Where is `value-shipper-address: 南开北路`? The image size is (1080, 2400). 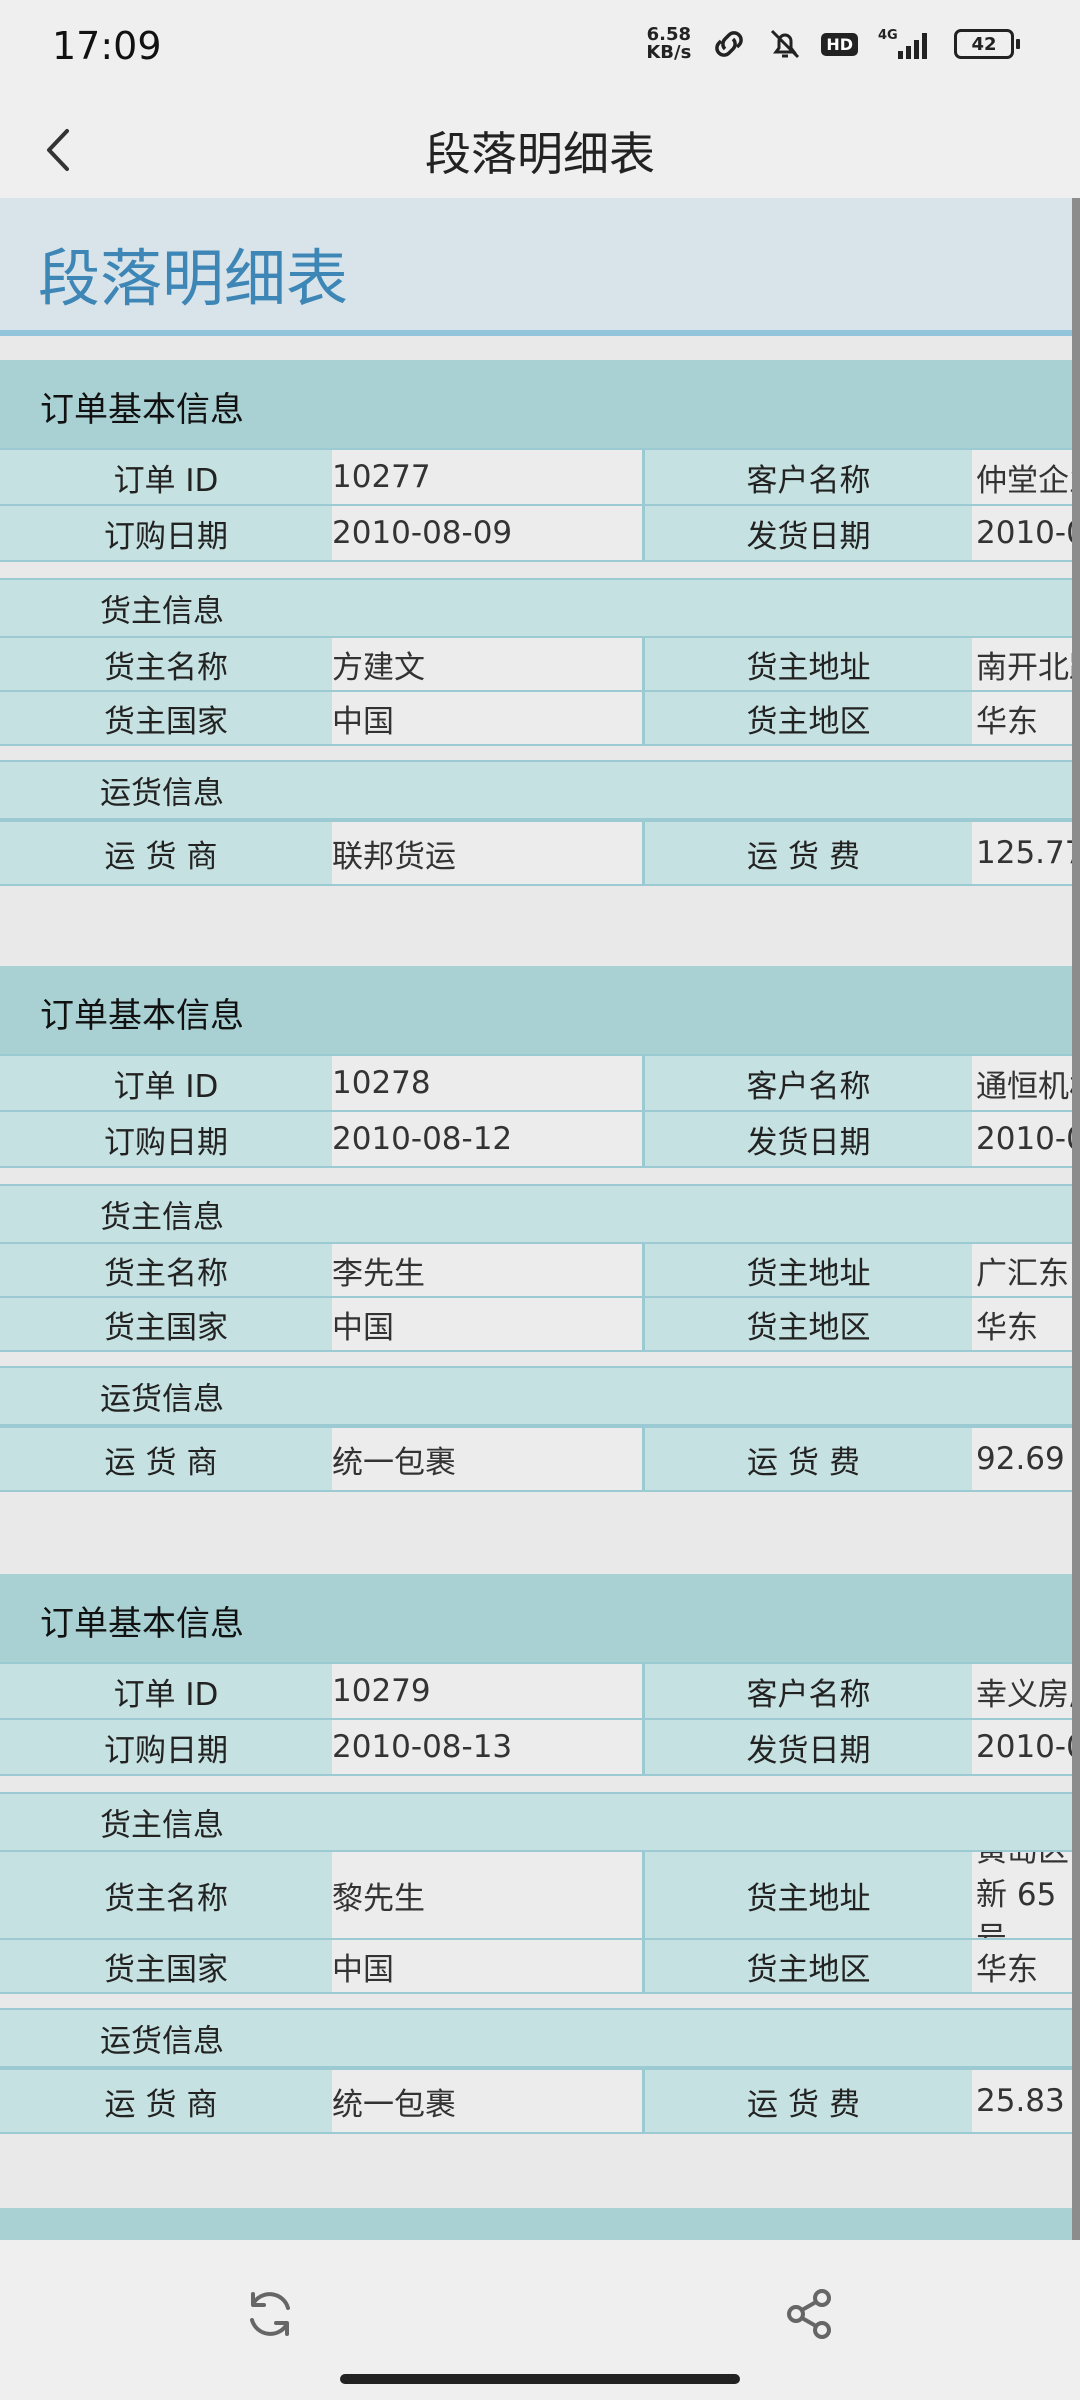 value-shipper-address: 南开北路 is located at coordinates (1022, 664).